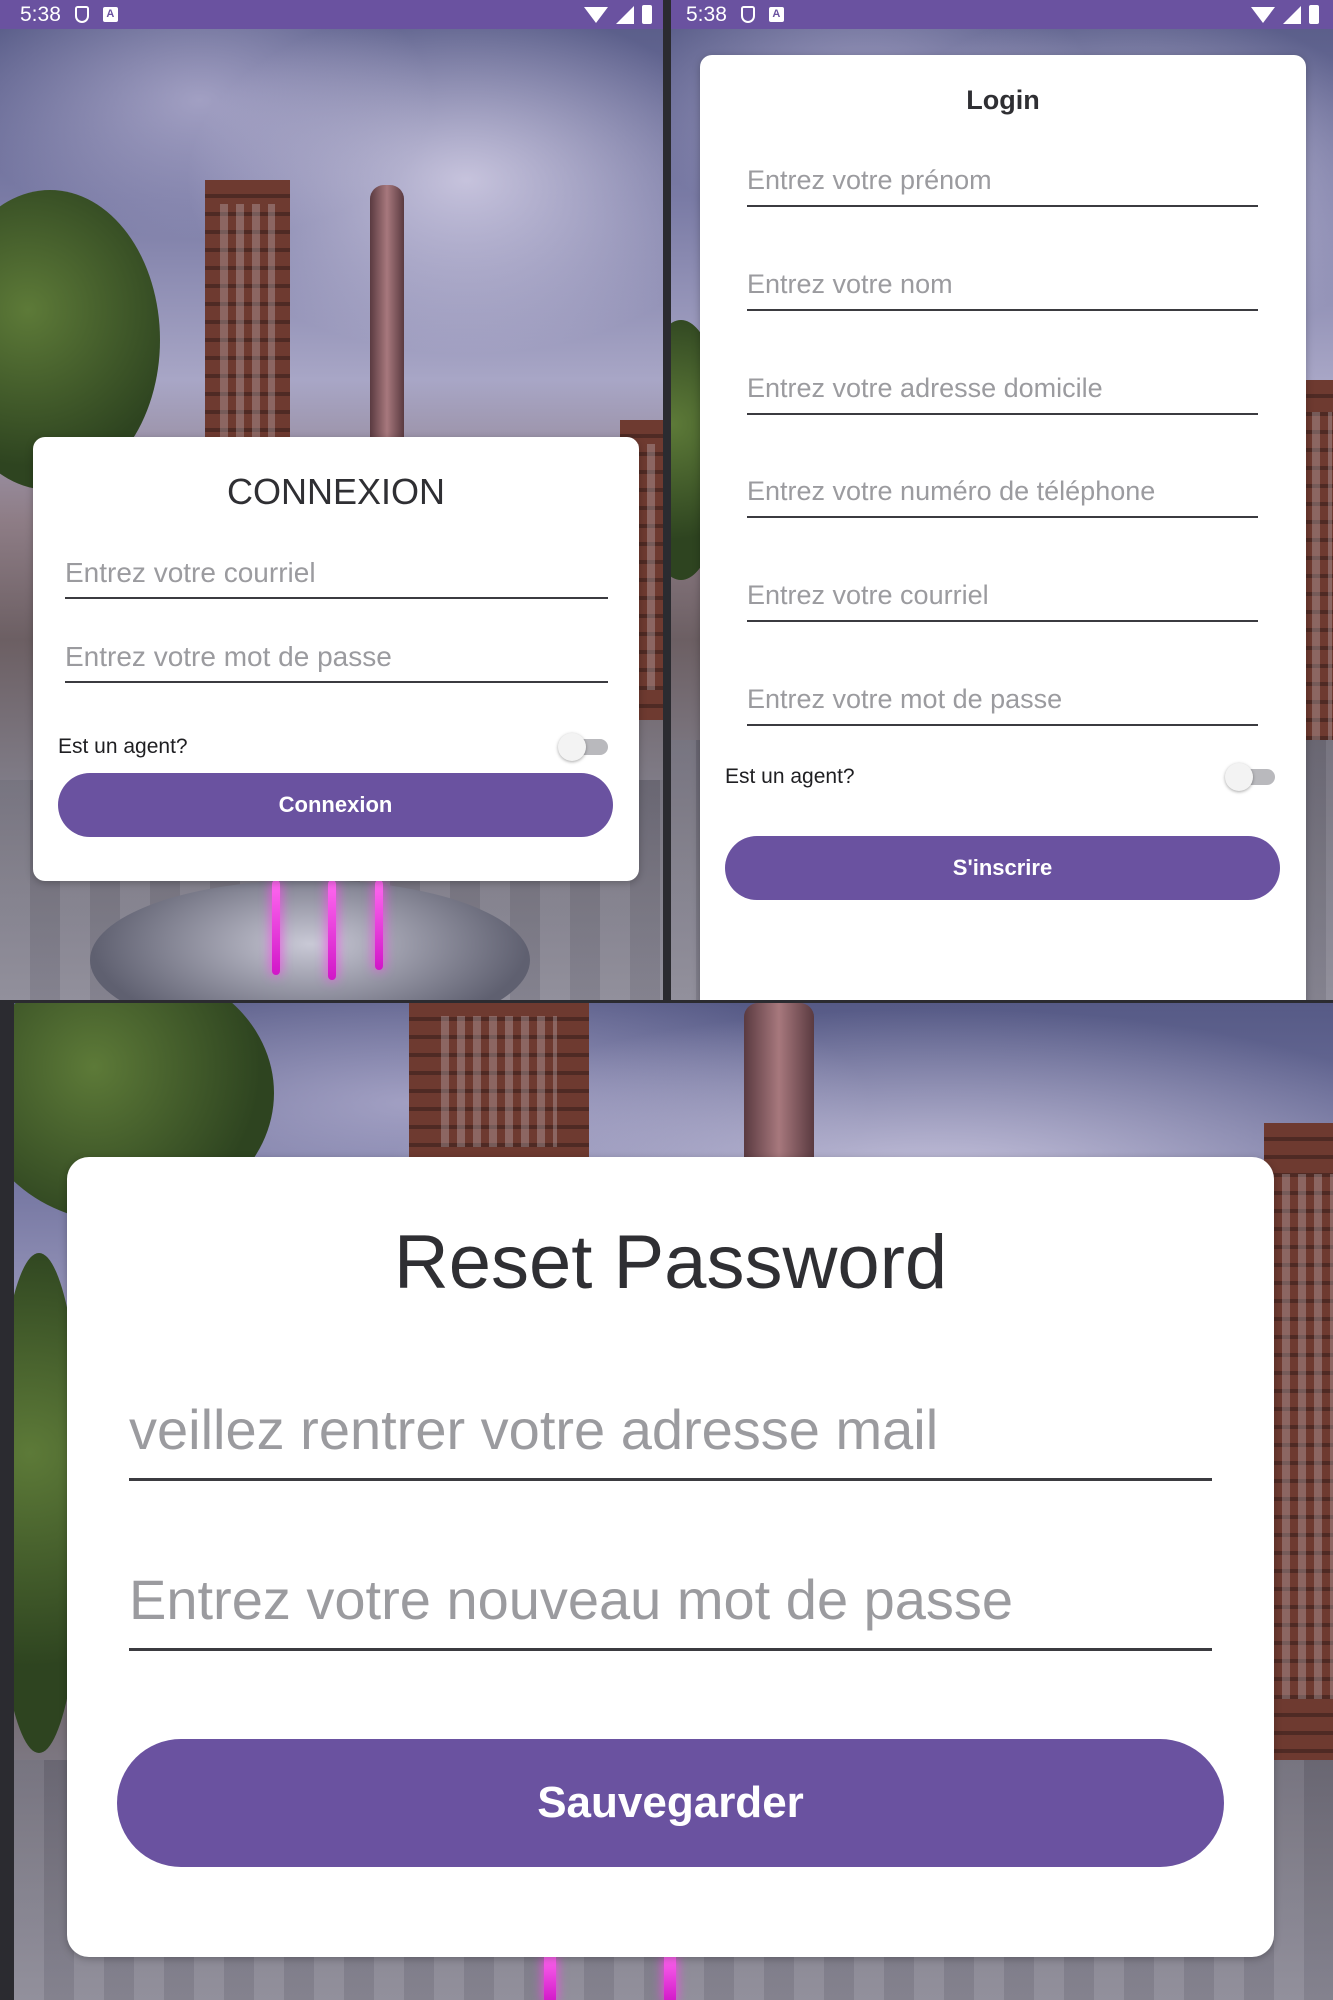  Describe the element at coordinates (336, 491) in the screenshot. I see `page-title: CONNEXION` at that location.